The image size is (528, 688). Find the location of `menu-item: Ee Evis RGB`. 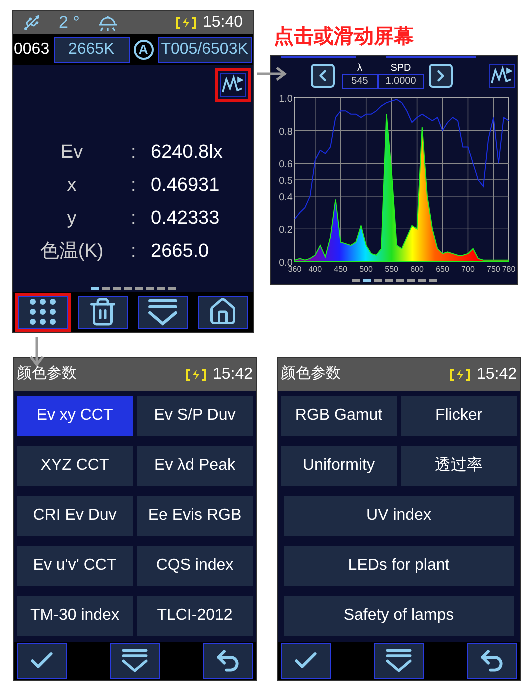

menu-item: Ee Evis RGB is located at coordinates (195, 516).